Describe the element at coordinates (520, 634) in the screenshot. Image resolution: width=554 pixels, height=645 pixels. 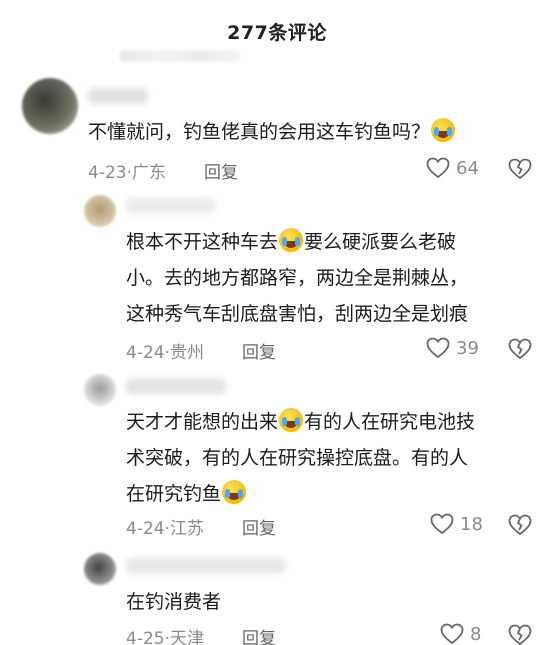
I see `broken-heart-icon` at that location.